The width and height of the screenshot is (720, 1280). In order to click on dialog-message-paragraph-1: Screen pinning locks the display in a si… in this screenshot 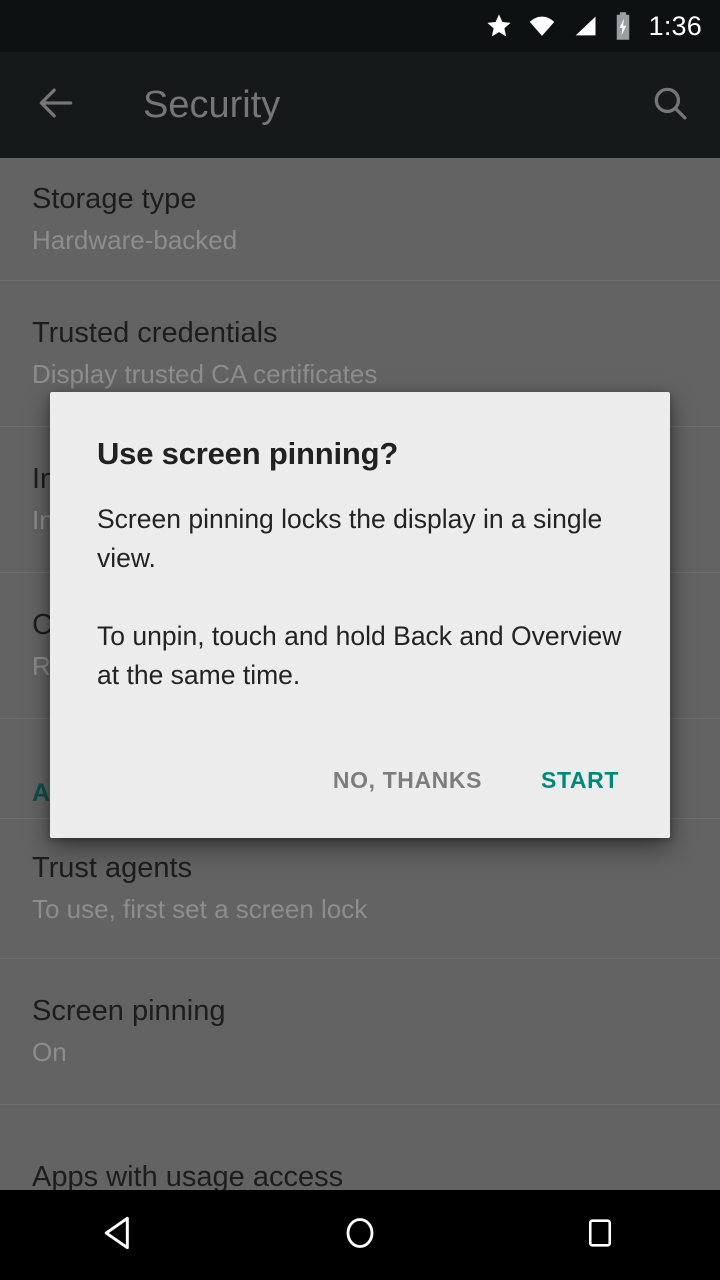, I will do `click(350, 538)`.